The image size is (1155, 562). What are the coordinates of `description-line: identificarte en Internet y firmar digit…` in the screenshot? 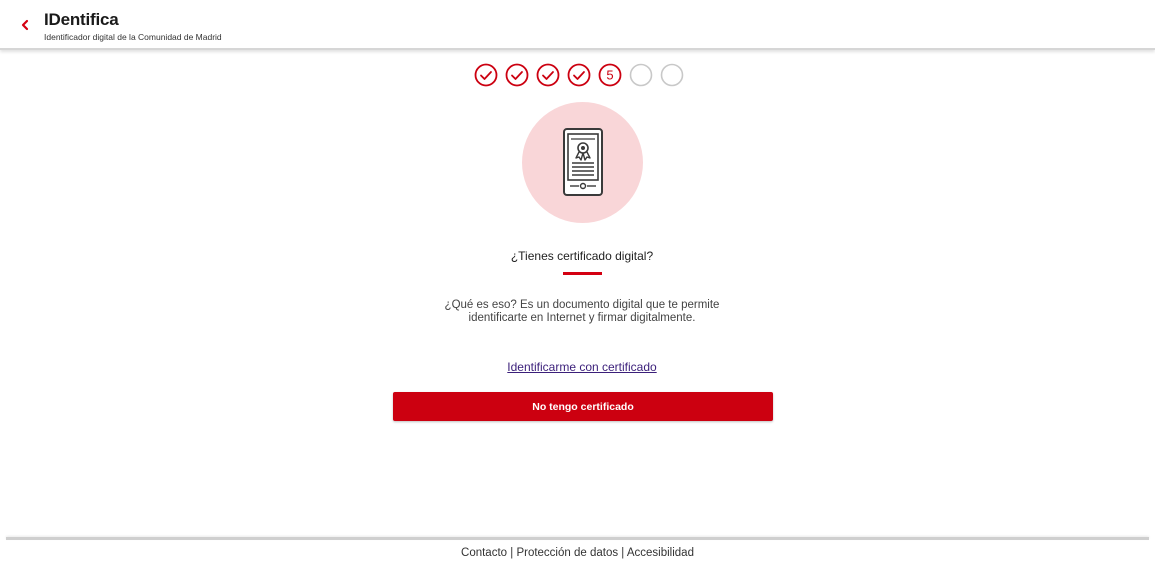 It's located at (582, 318).